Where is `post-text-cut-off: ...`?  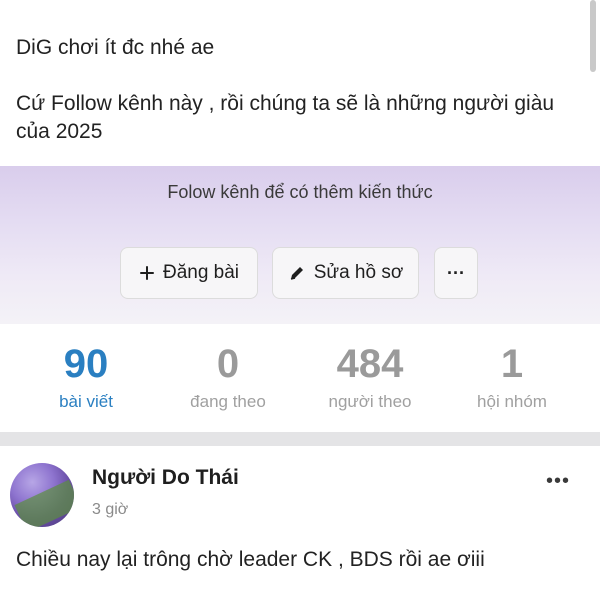
post-text-cut-off: ... is located at coordinates (25, 4).